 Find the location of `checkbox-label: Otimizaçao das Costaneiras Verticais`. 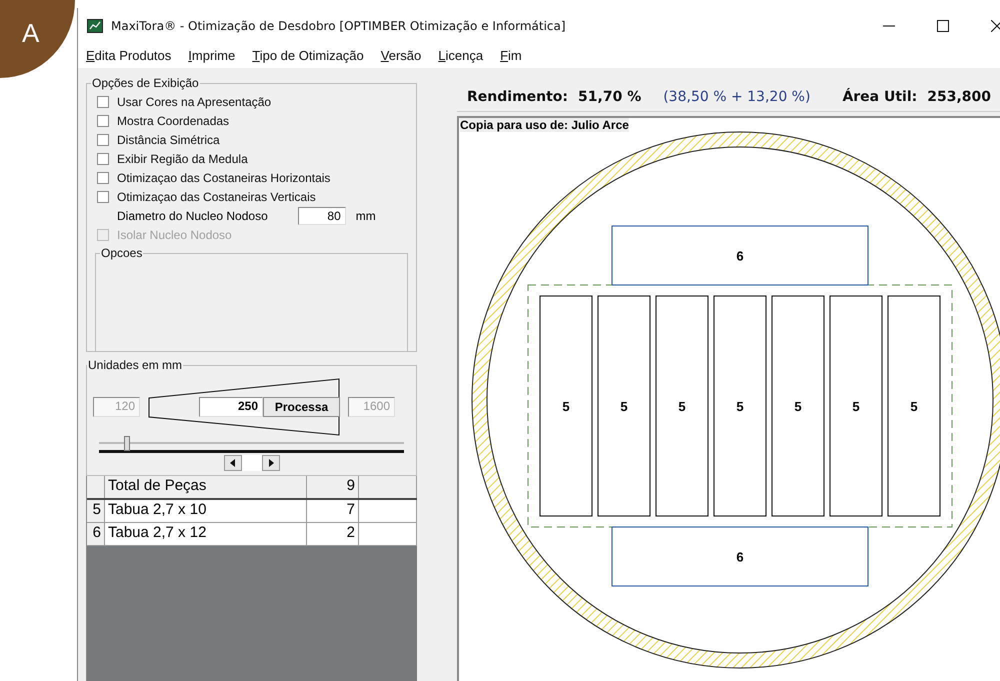

checkbox-label: Otimizaçao das Costaneiras Verticais is located at coordinates (216, 197).